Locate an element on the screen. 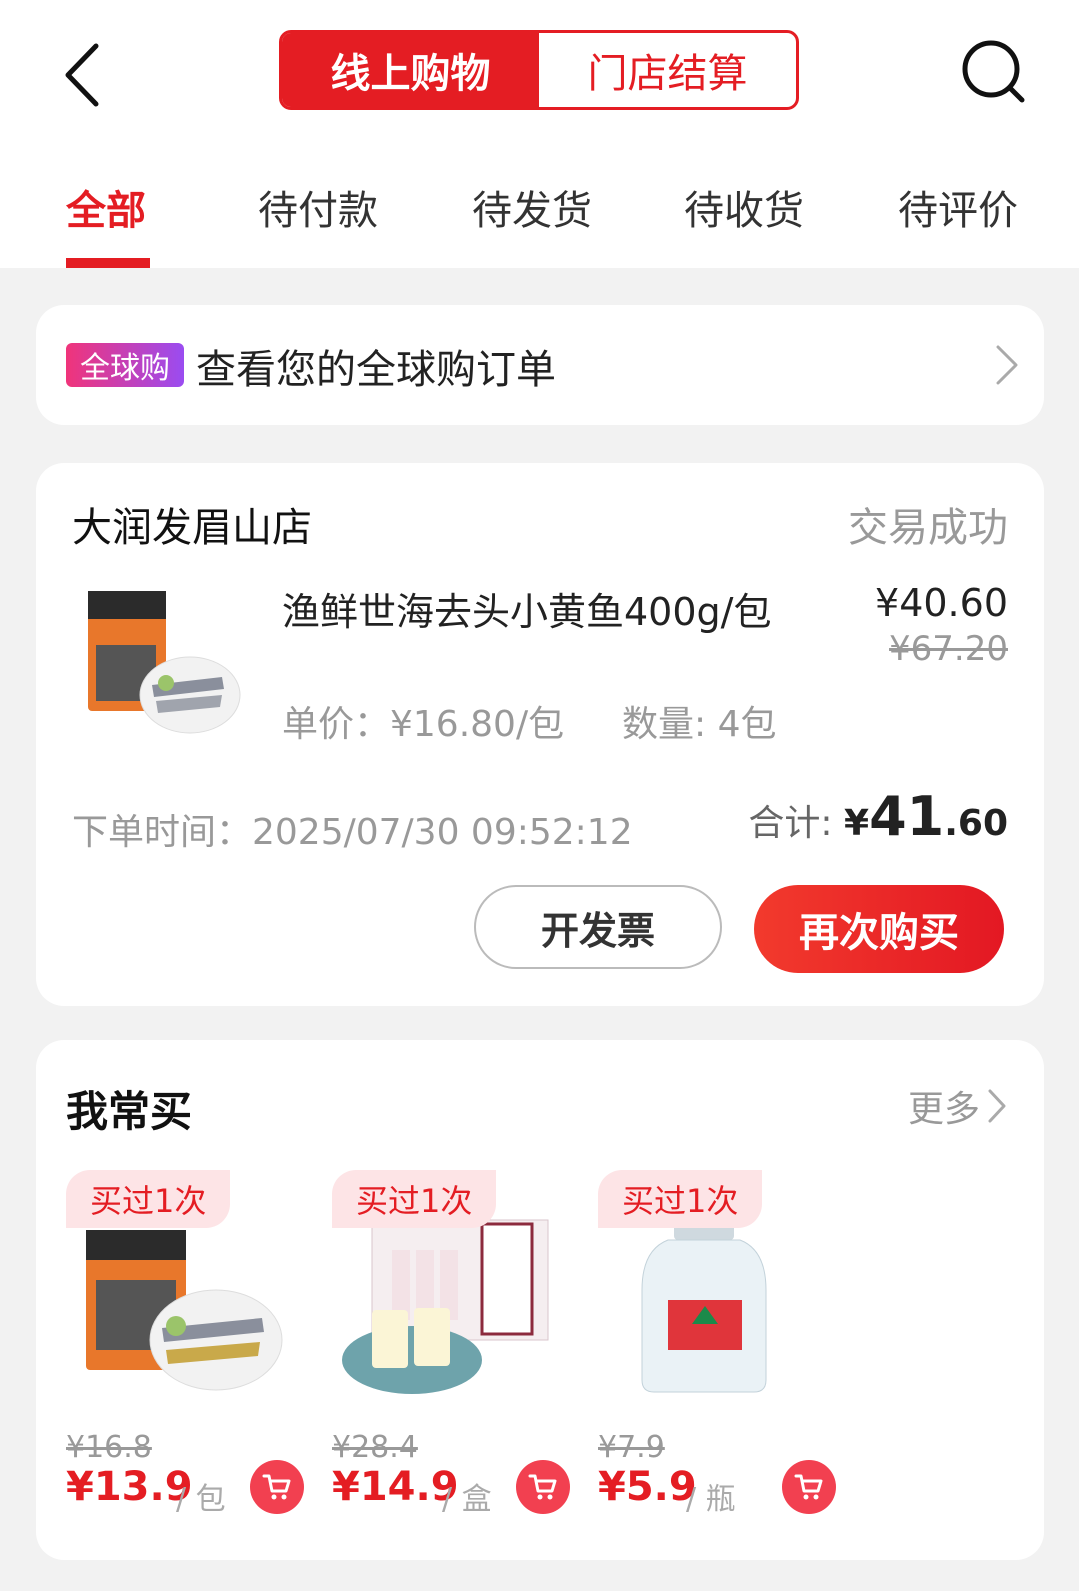  segment-store-checkout: 门店结算 is located at coordinates (667, 70).